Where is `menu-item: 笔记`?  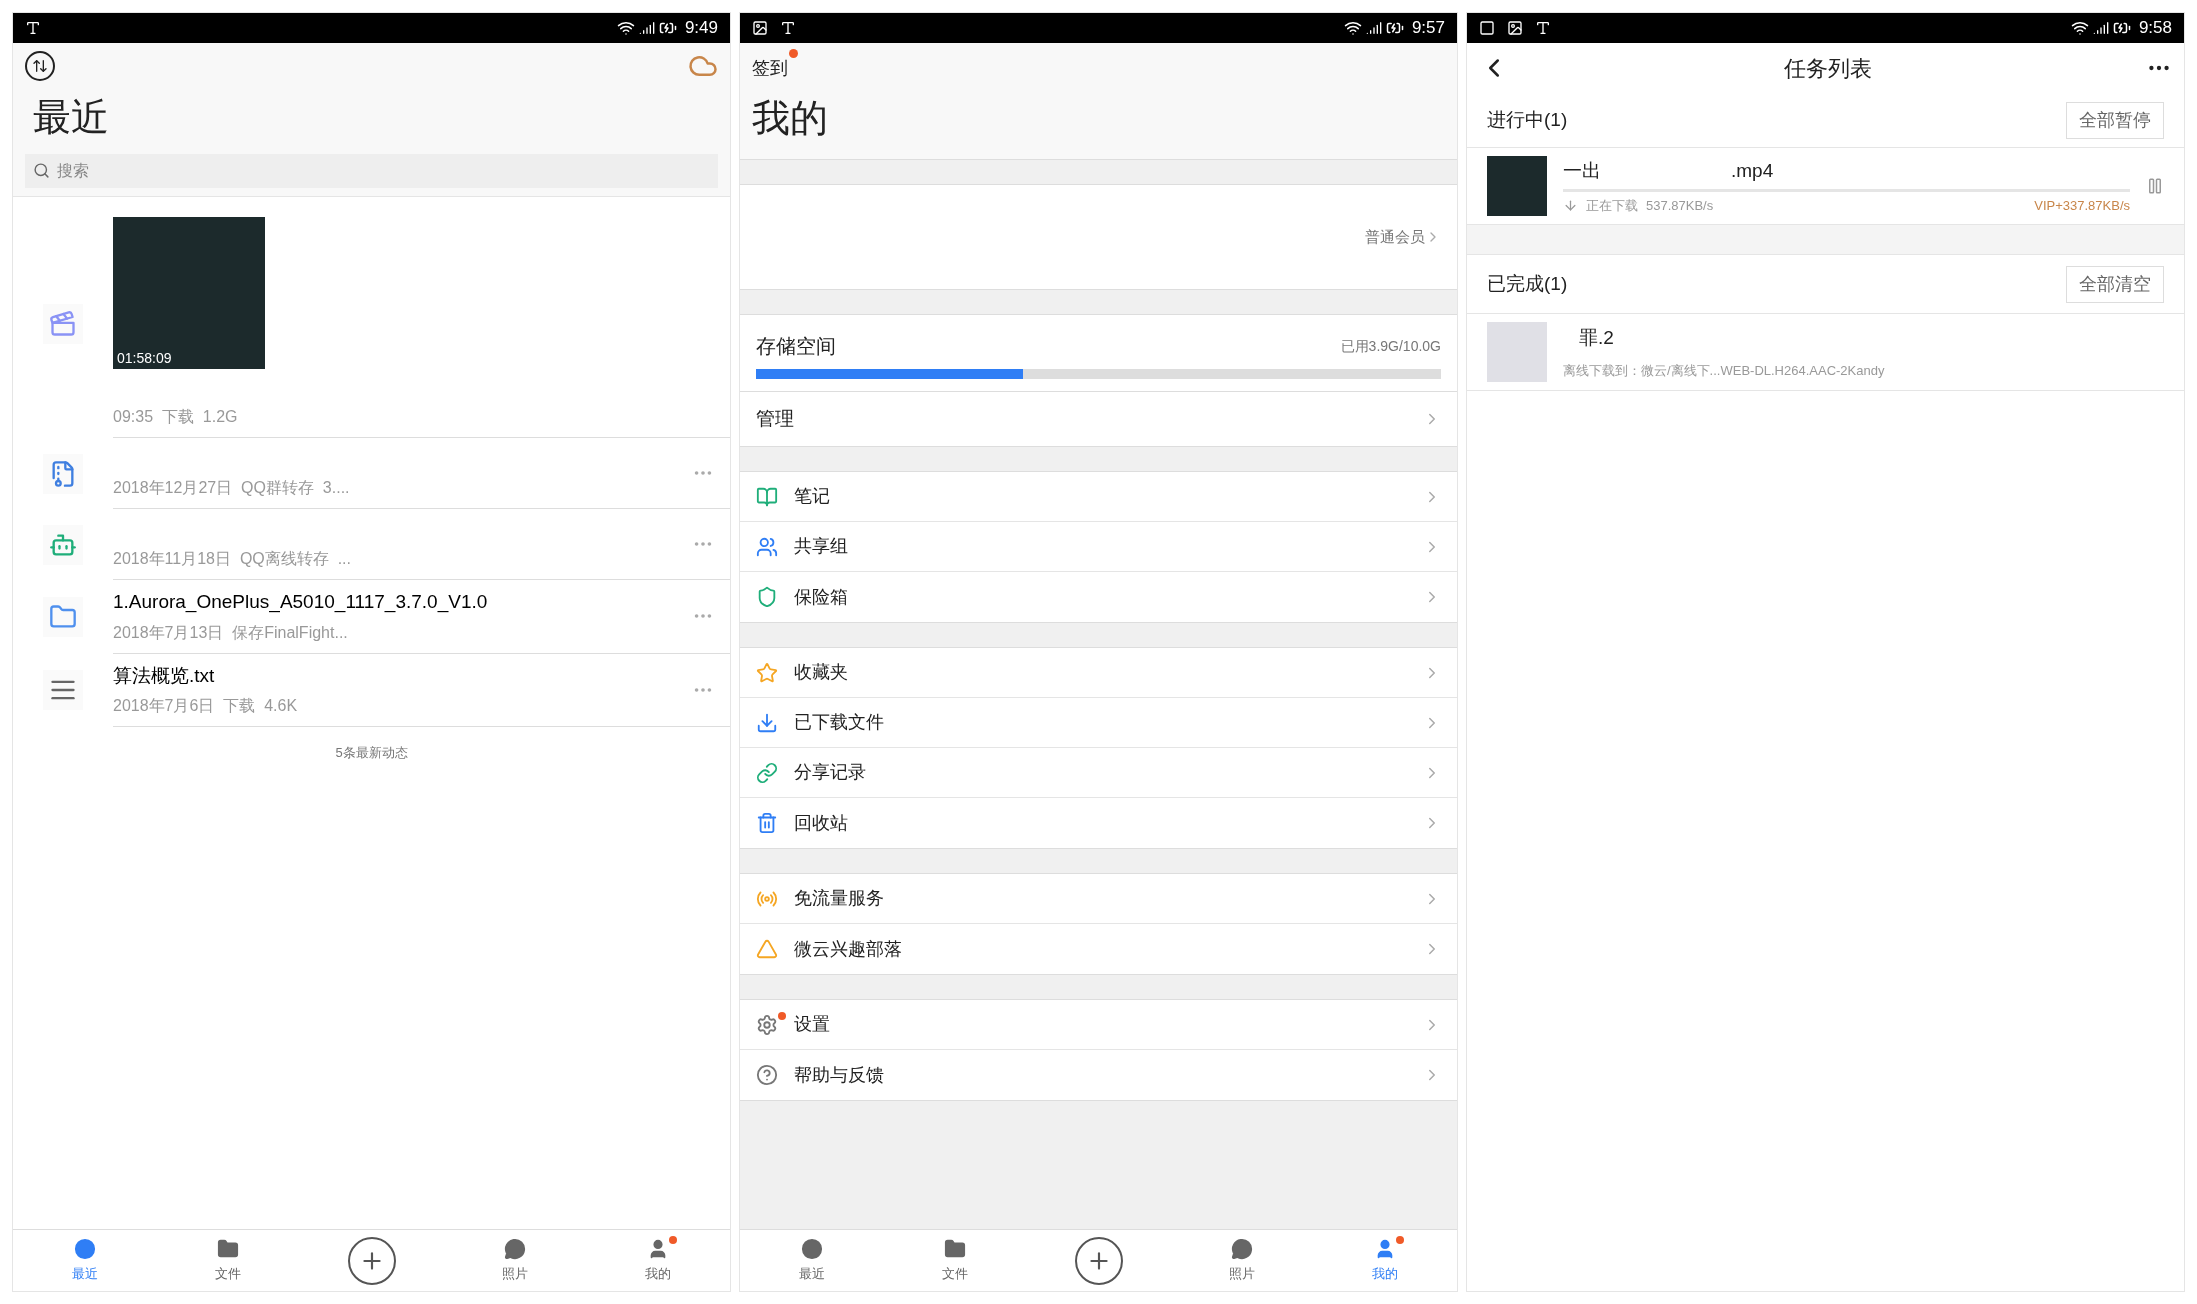
menu-item: 笔记 is located at coordinates (1098, 497).